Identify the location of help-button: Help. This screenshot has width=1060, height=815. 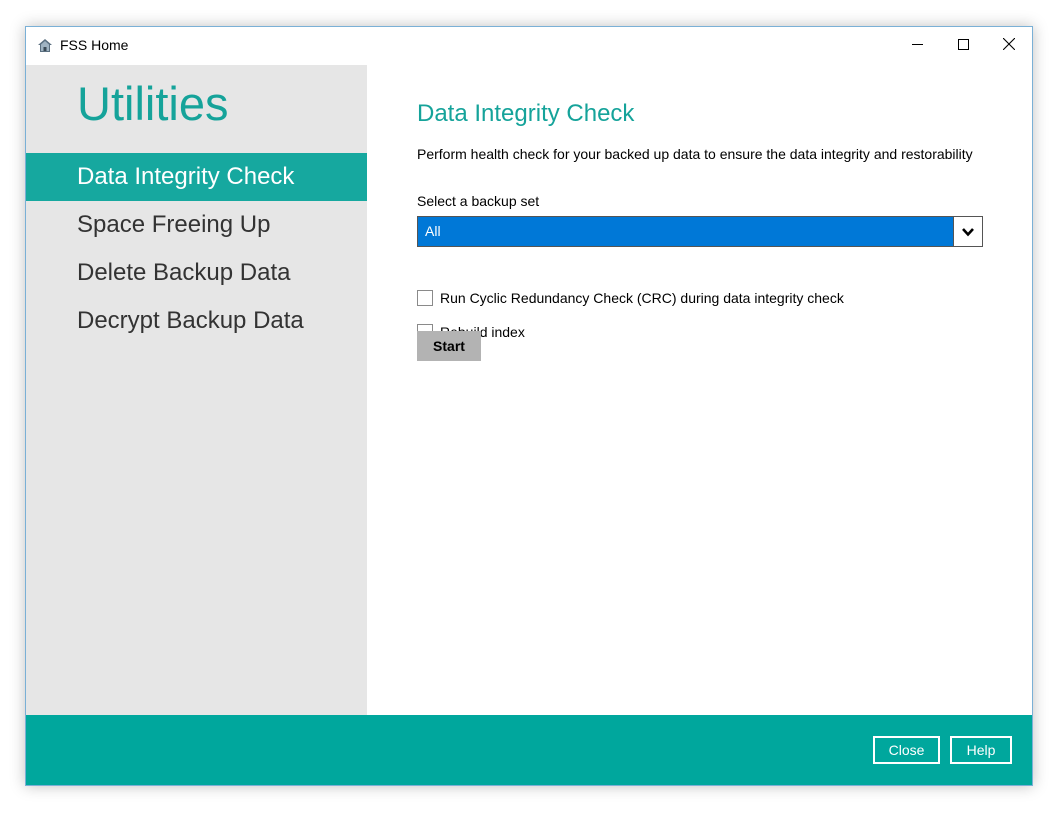
(981, 750).